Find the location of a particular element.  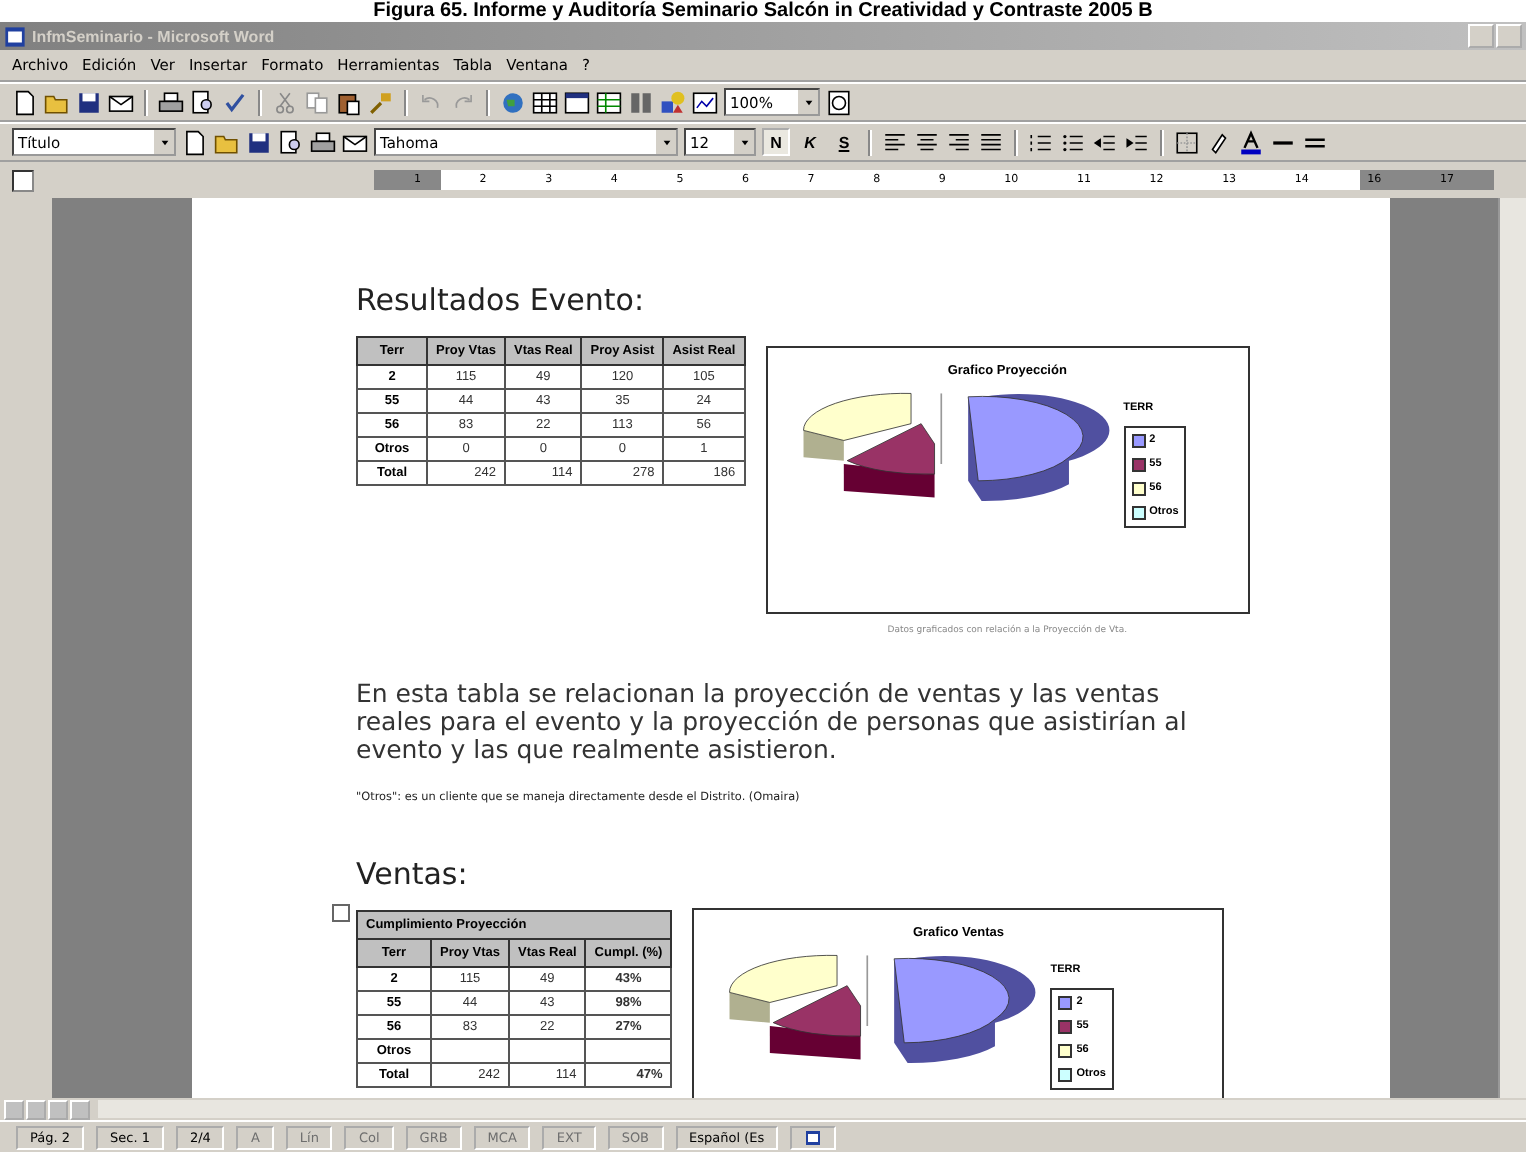

bullet-list-icon is located at coordinates (1073, 142).